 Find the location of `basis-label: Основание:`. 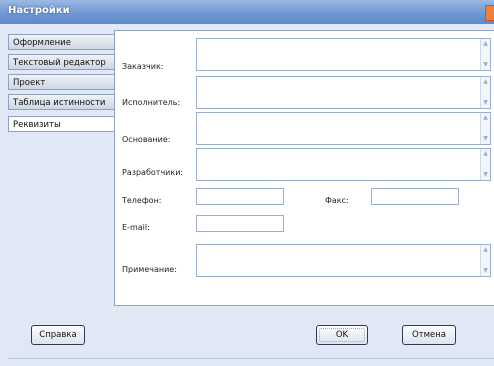

basis-label: Основание: is located at coordinates (146, 139).